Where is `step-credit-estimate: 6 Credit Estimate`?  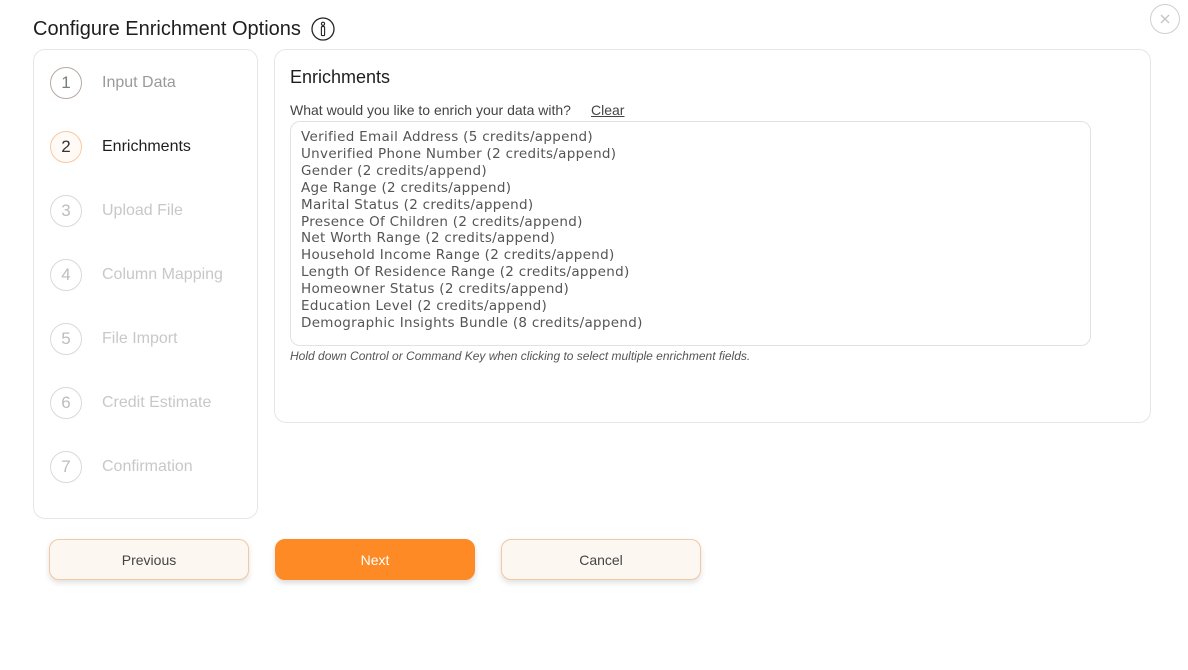 step-credit-estimate: 6 Credit Estimate is located at coordinates (150, 403).